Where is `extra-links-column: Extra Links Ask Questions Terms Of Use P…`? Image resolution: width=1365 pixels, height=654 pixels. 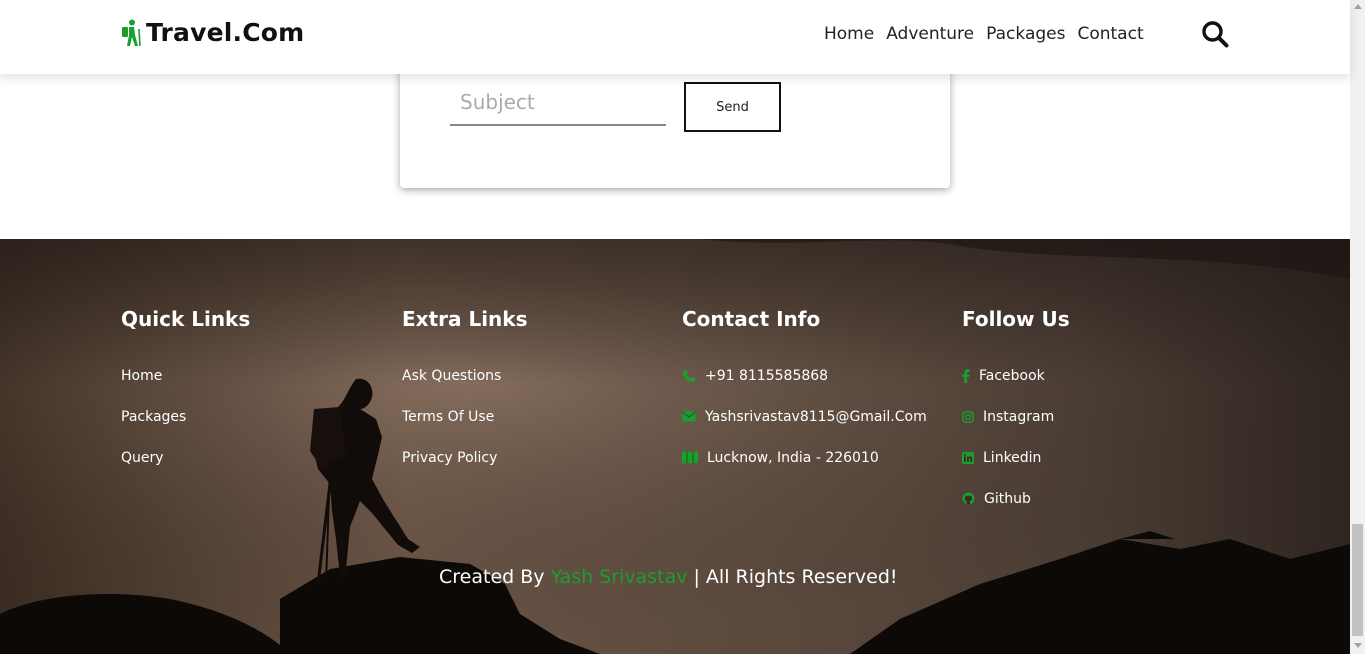 extra-links-column: Extra Links Ask Questions Terms Of Use P… is located at coordinates (465, 392).